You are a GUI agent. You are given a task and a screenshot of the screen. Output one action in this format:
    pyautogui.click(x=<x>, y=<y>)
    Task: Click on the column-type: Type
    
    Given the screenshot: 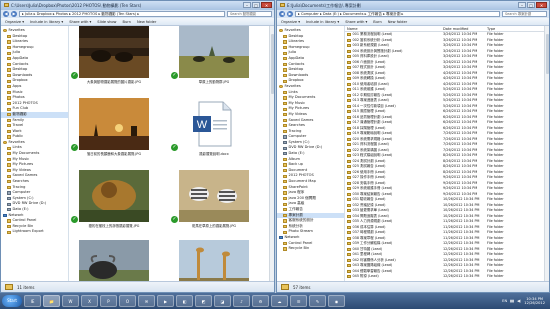 What is the action you would take?
    pyautogui.click(x=505, y=28)
    